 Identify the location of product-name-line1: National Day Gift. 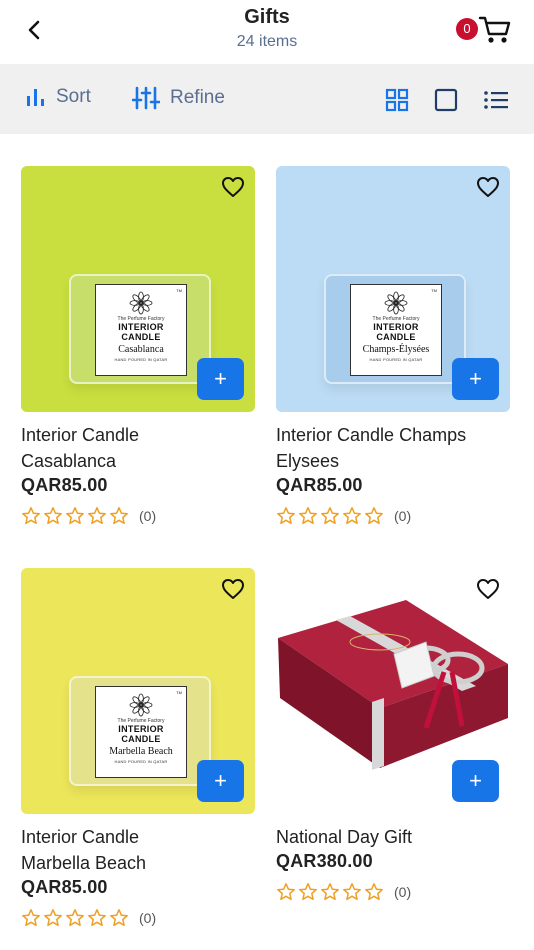
(344, 837).